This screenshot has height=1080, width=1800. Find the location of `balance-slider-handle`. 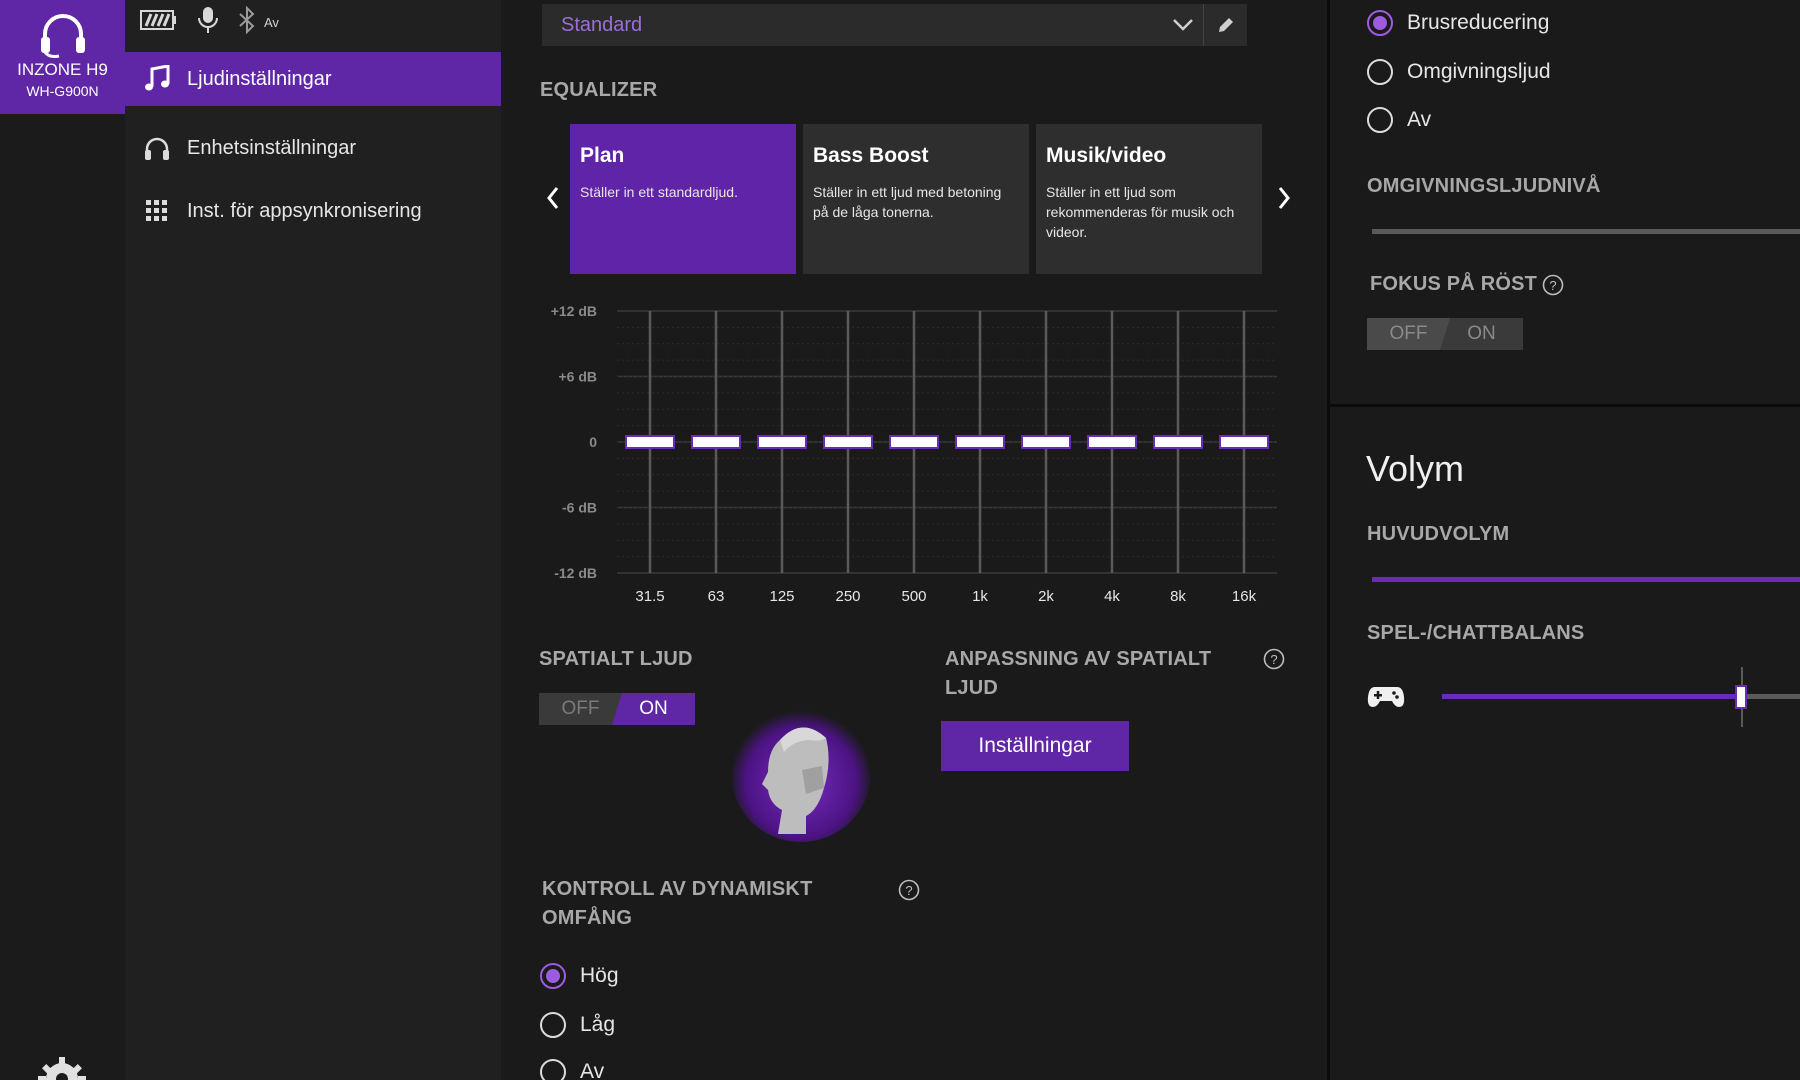

balance-slider-handle is located at coordinates (1741, 697).